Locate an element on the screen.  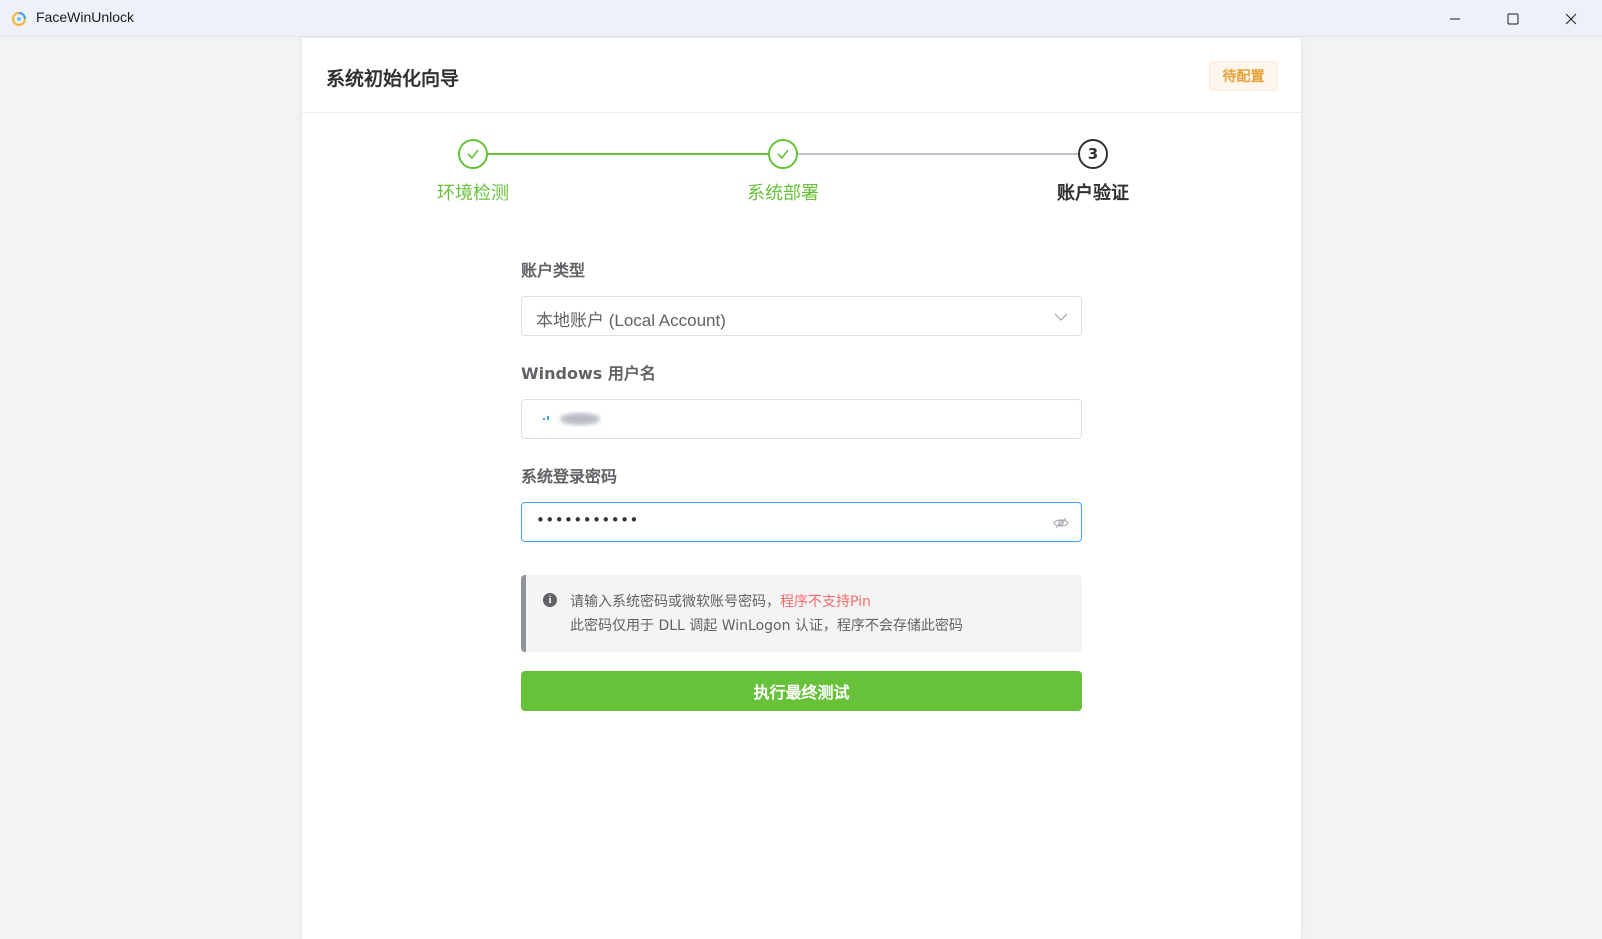
step-2-status is located at coordinates (783, 154).